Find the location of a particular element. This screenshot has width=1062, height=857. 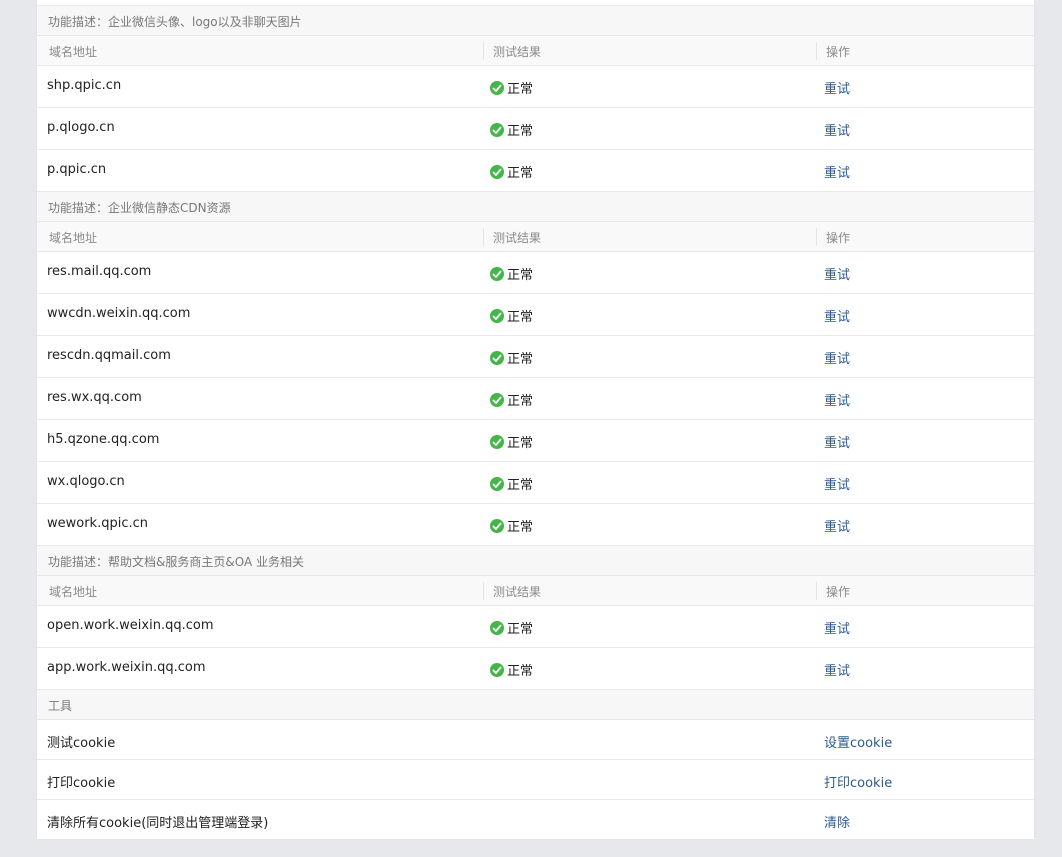

clear-cookie-link: 清除 is located at coordinates (837, 821).